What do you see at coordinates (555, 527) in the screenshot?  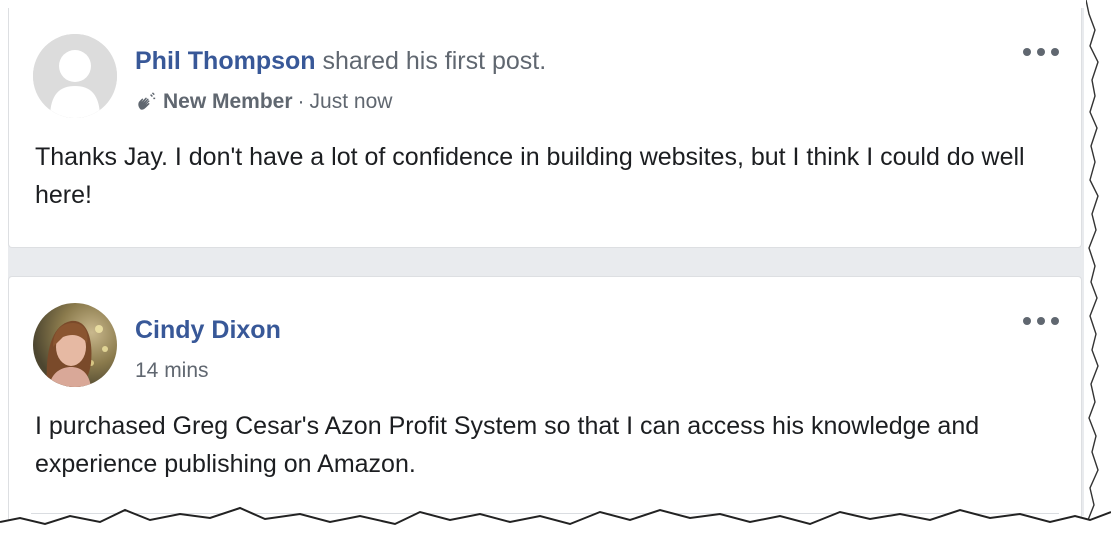 I see `torn-edge-bottom` at bounding box center [555, 527].